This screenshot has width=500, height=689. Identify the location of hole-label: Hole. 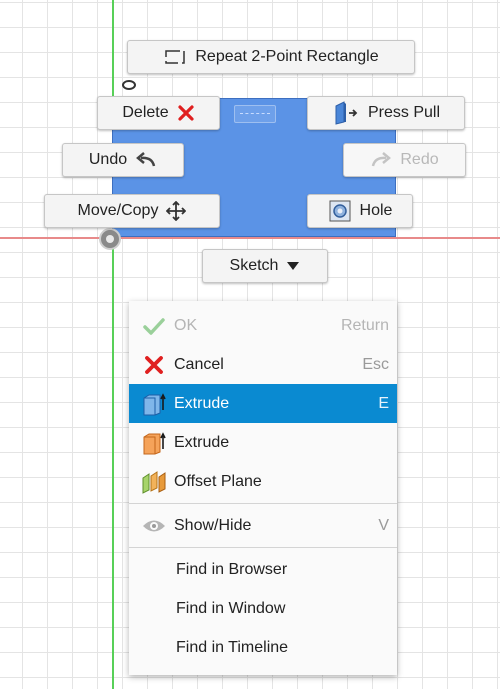
(376, 210).